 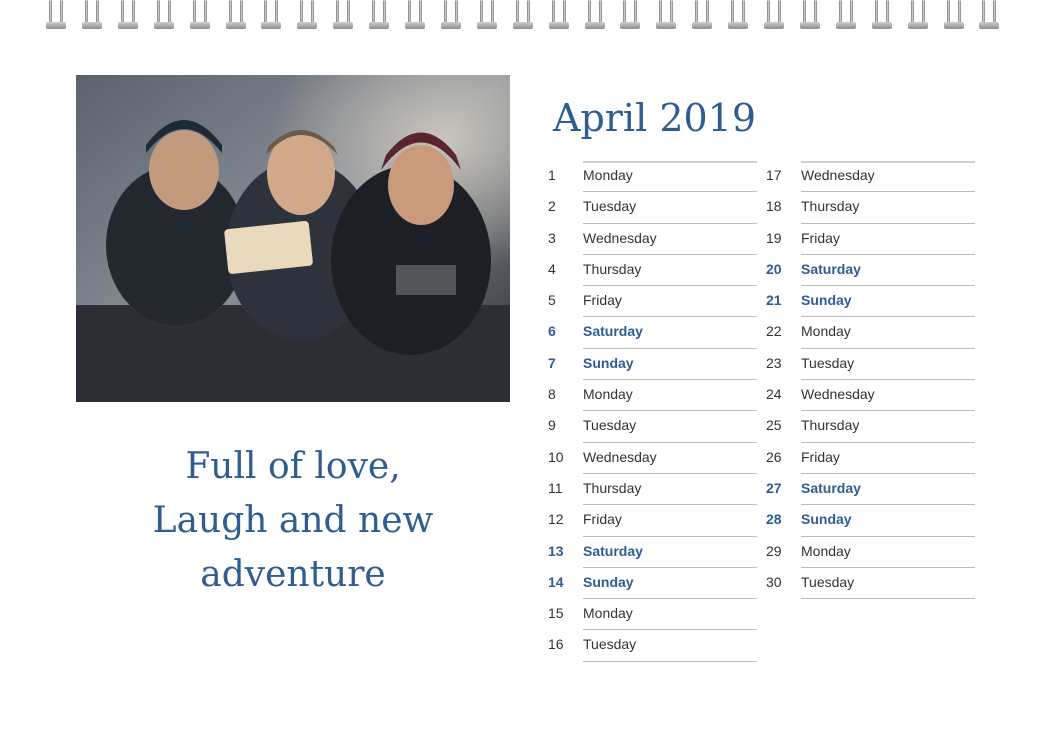 I want to click on month-title: April 2019, so click(x=655, y=118).